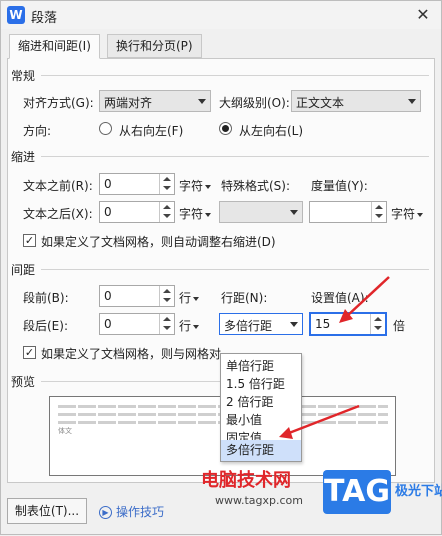 The height and width of the screenshot is (536, 442). I want to click on tips-link: ▶ 操作技巧, so click(131, 511).